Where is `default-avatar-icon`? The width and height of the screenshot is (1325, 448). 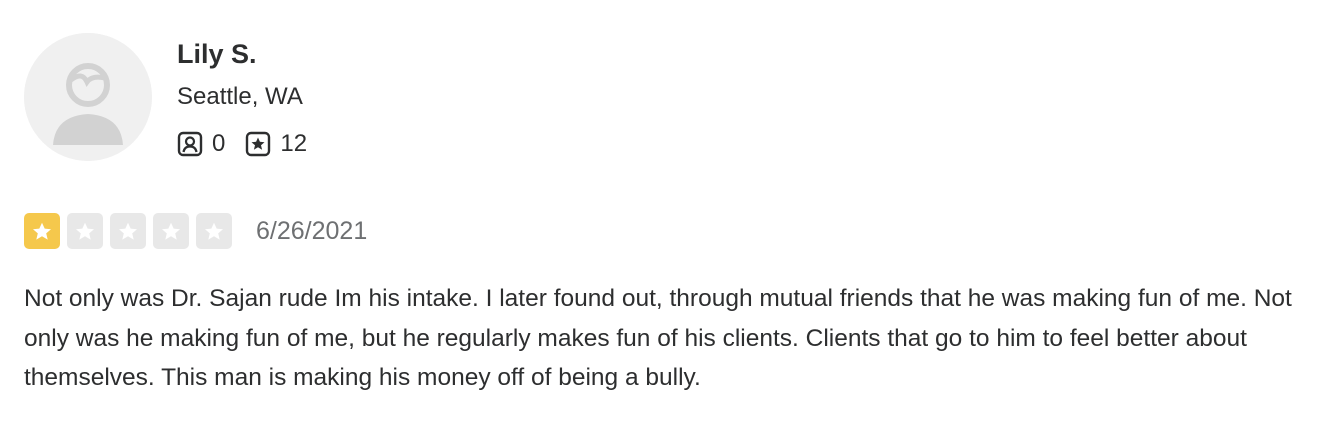 default-avatar-icon is located at coordinates (88, 97).